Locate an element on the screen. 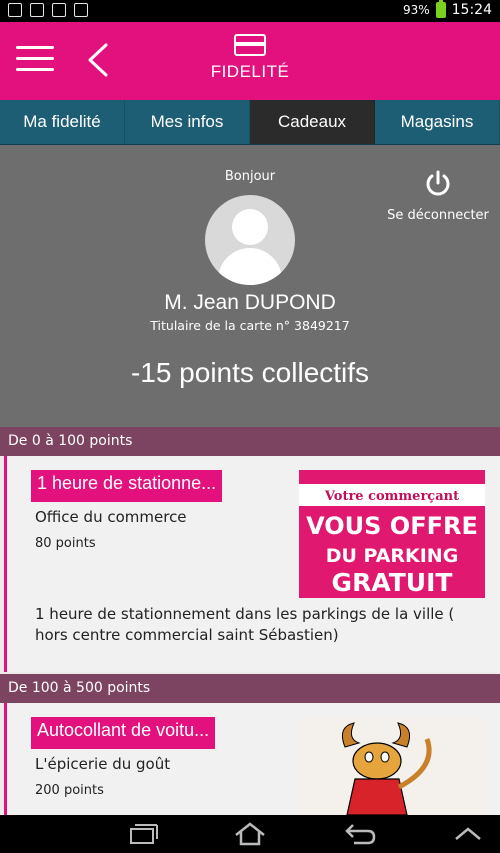  tab-bar: Ma fidelité Mes infos Cadeaux Magasins is located at coordinates (250, 122).